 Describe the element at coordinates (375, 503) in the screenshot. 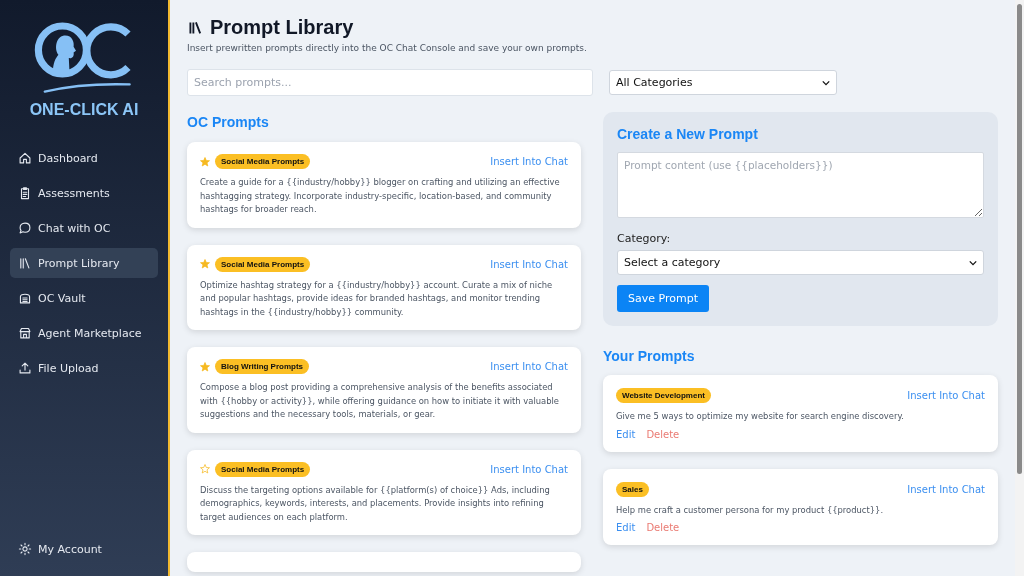

I see `prompt-text: Discuss the targeting options available for {{platform(s) of choice}} Ads, including demographics, keywords, interests, and placements. Provide insights into refining target audiences on each platform.` at that location.